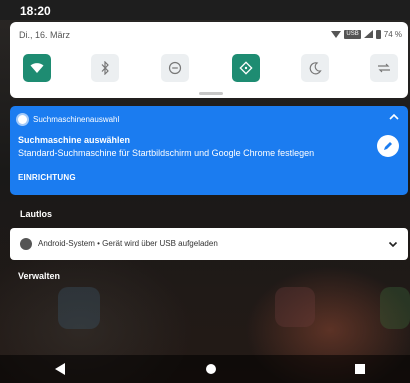 The width and height of the screenshot is (410, 383). What do you see at coordinates (360, 369) in the screenshot?
I see `recents-icon` at bounding box center [360, 369].